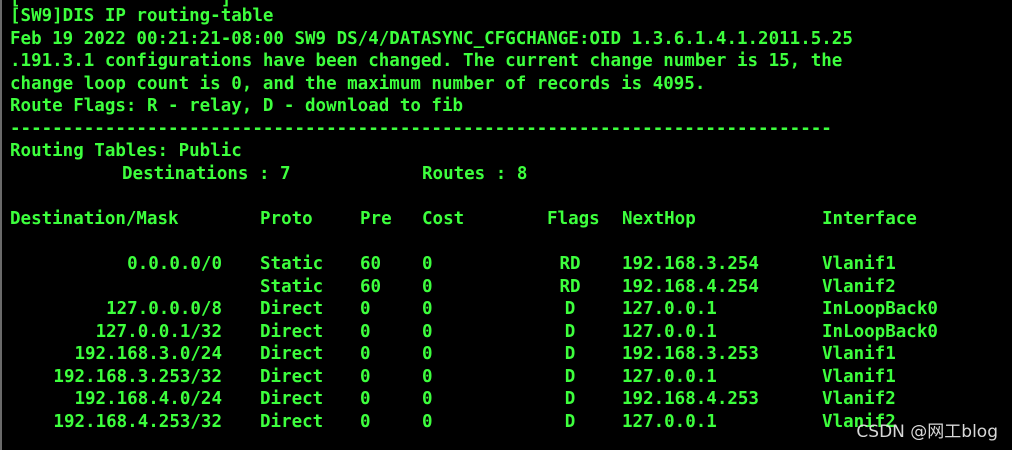  What do you see at coordinates (365, 421) in the screenshot?
I see `row-7-cell-2: 0` at bounding box center [365, 421].